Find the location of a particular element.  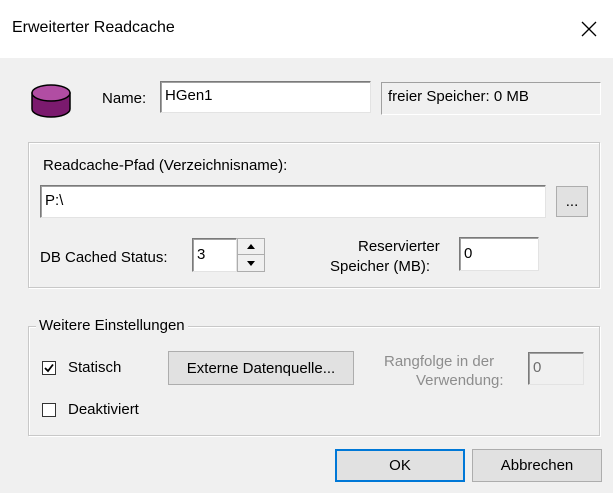

close-icon is located at coordinates (589, 29).